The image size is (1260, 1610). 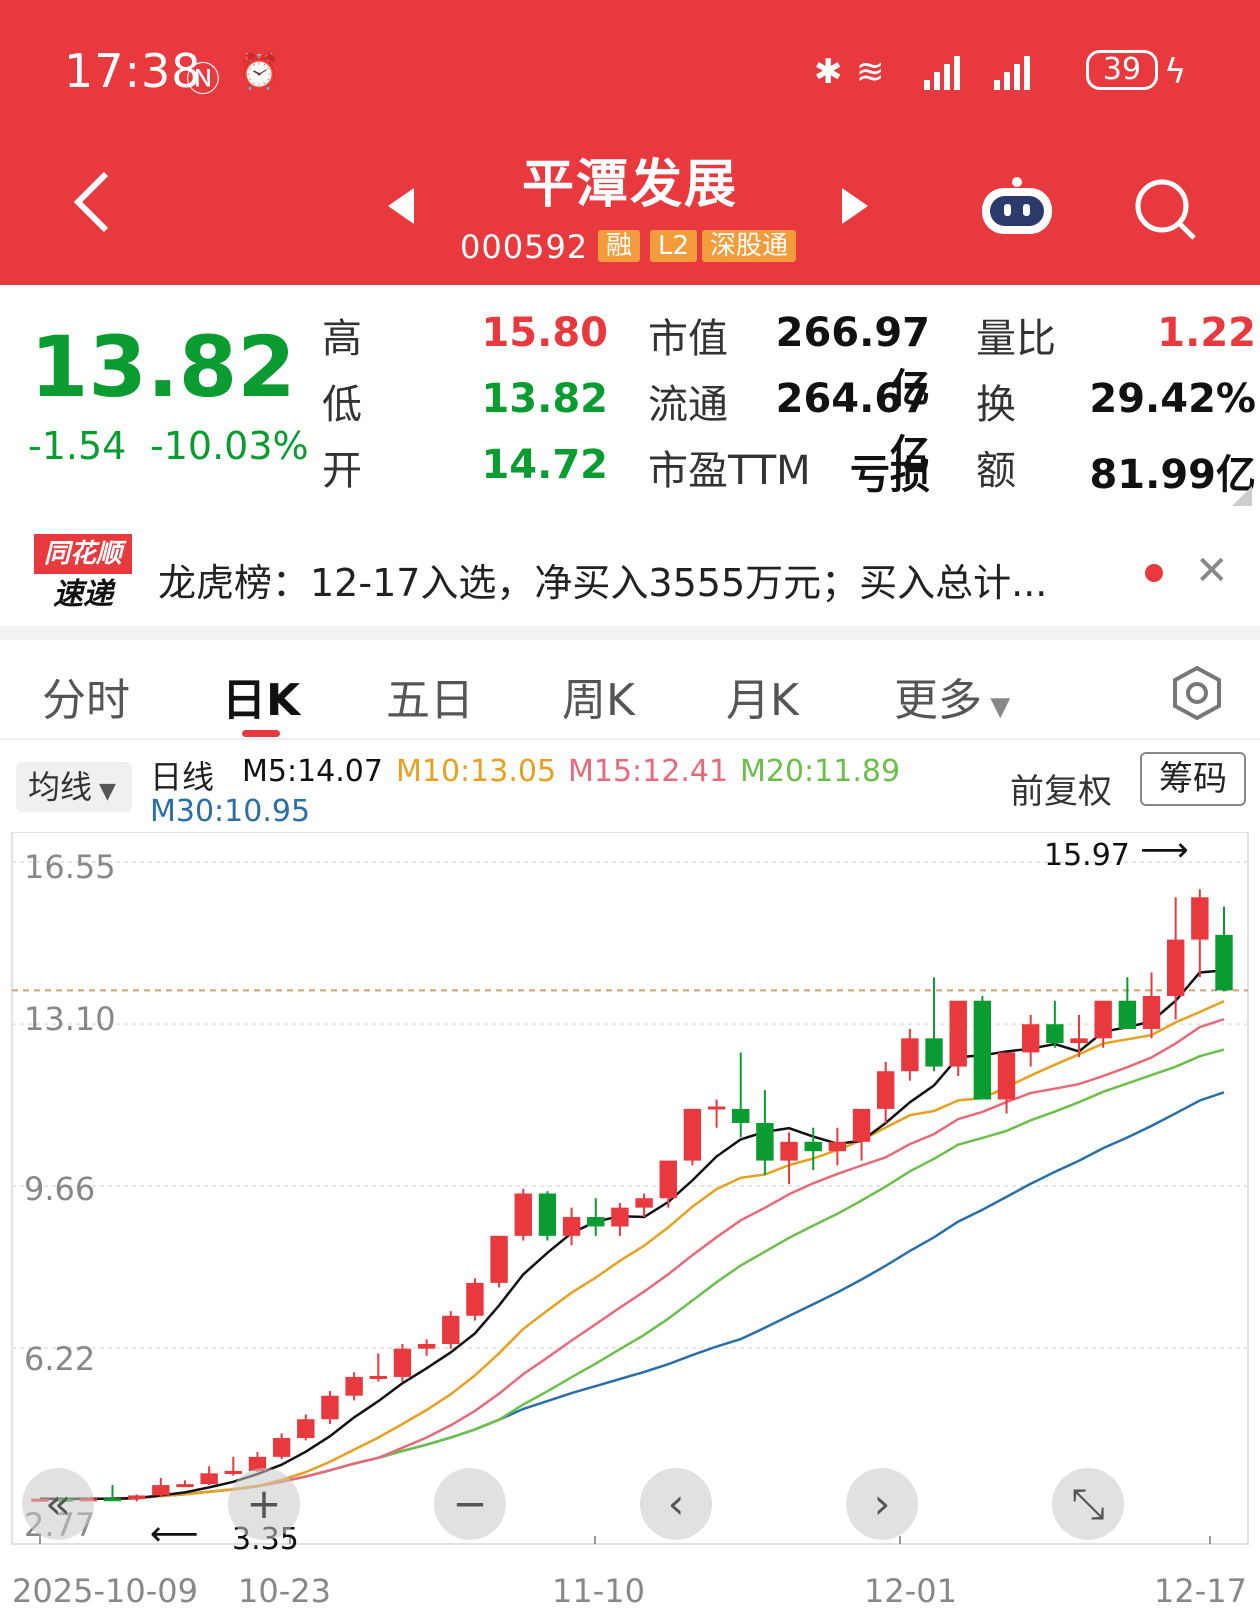 What do you see at coordinates (762, 696) in the screenshot?
I see `tab-monthly-k: 月K` at bounding box center [762, 696].